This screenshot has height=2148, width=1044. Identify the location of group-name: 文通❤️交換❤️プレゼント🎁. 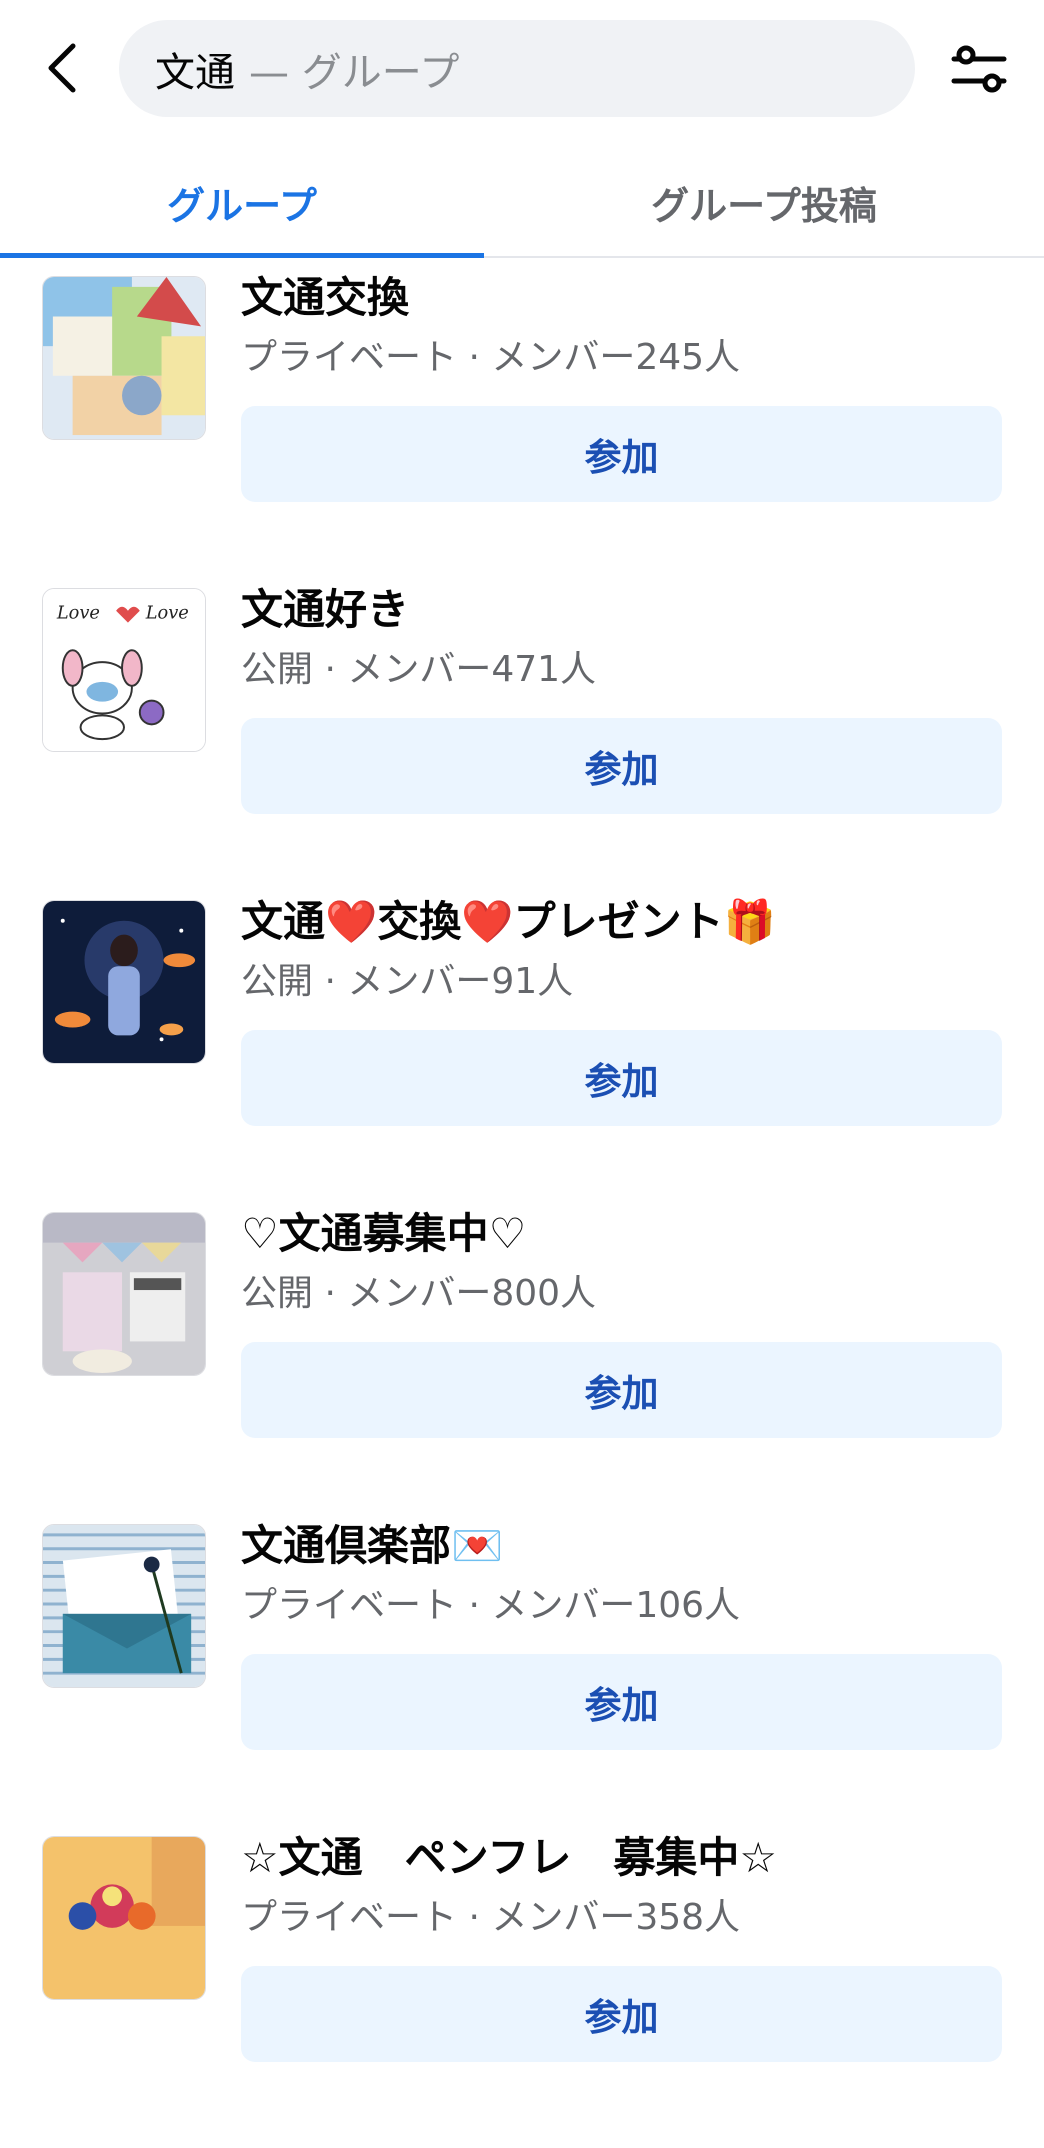
(508, 922).